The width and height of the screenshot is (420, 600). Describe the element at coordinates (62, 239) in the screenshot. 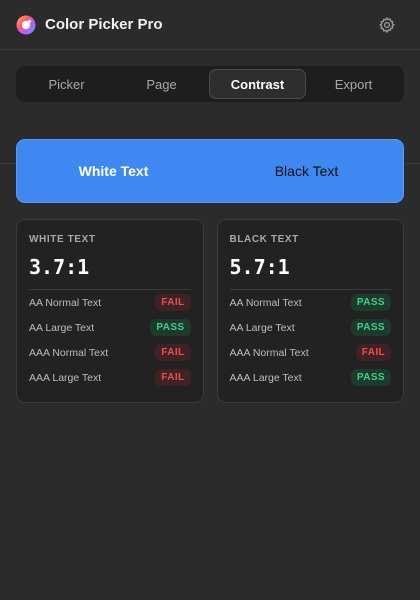

I see `card-label: WHITE TEXT` at that location.